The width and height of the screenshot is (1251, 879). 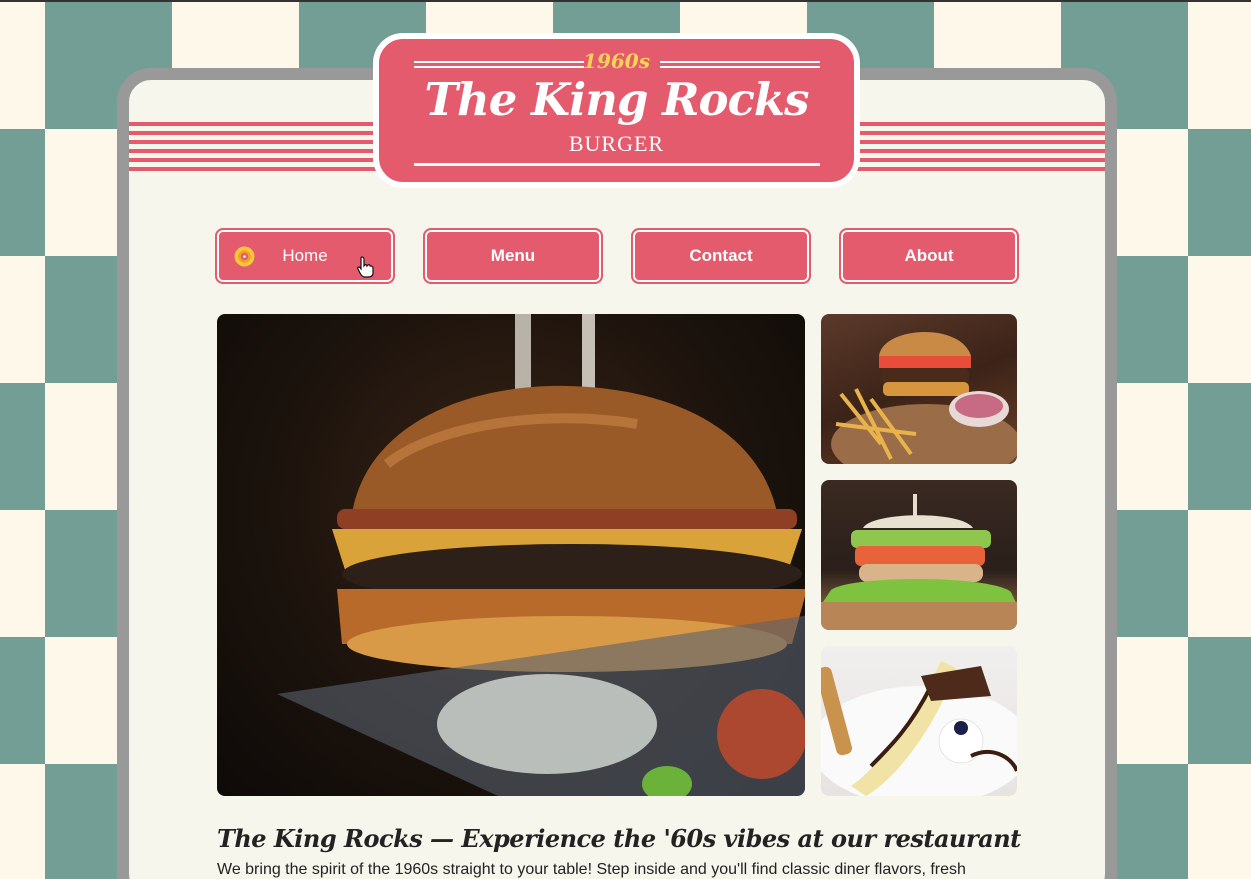 What do you see at coordinates (617, 99) in the screenshot?
I see `brand-title: The King Rocks` at bounding box center [617, 99].